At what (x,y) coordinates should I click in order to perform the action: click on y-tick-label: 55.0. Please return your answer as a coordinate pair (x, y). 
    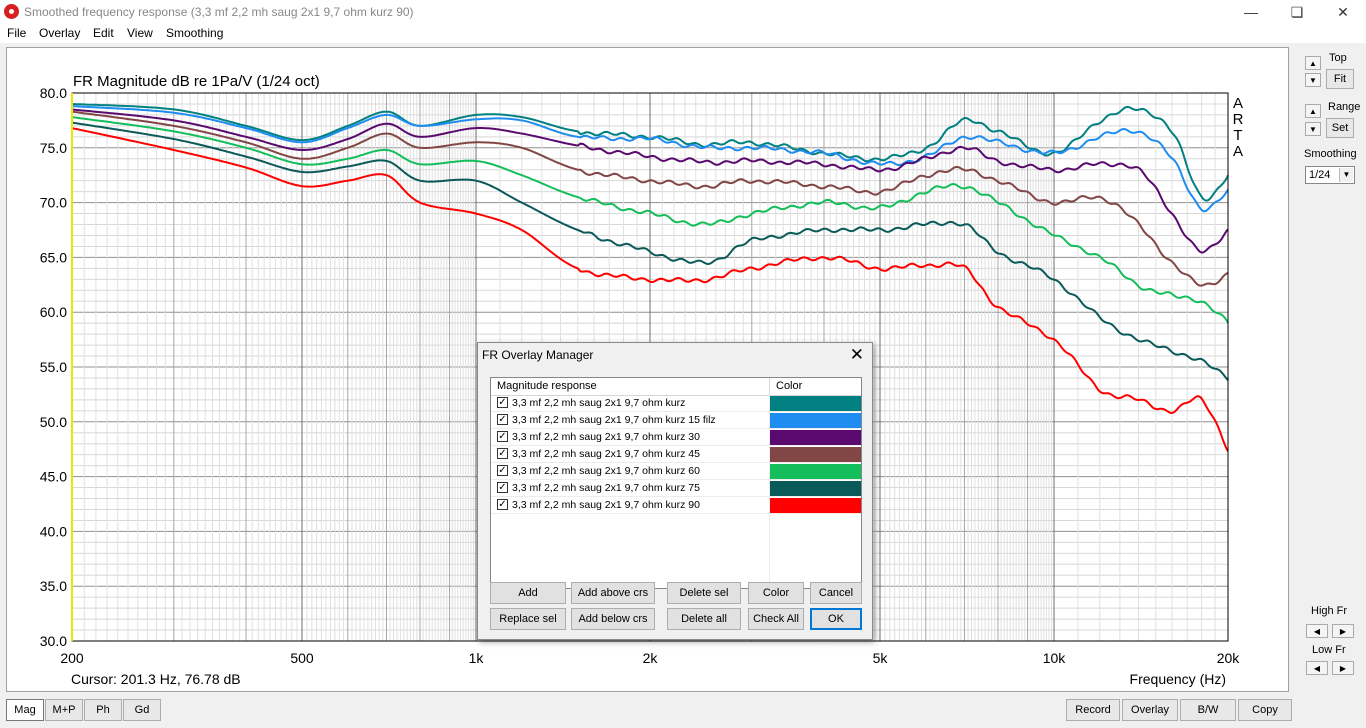
    Looking at the image, I should click on (53, 367).